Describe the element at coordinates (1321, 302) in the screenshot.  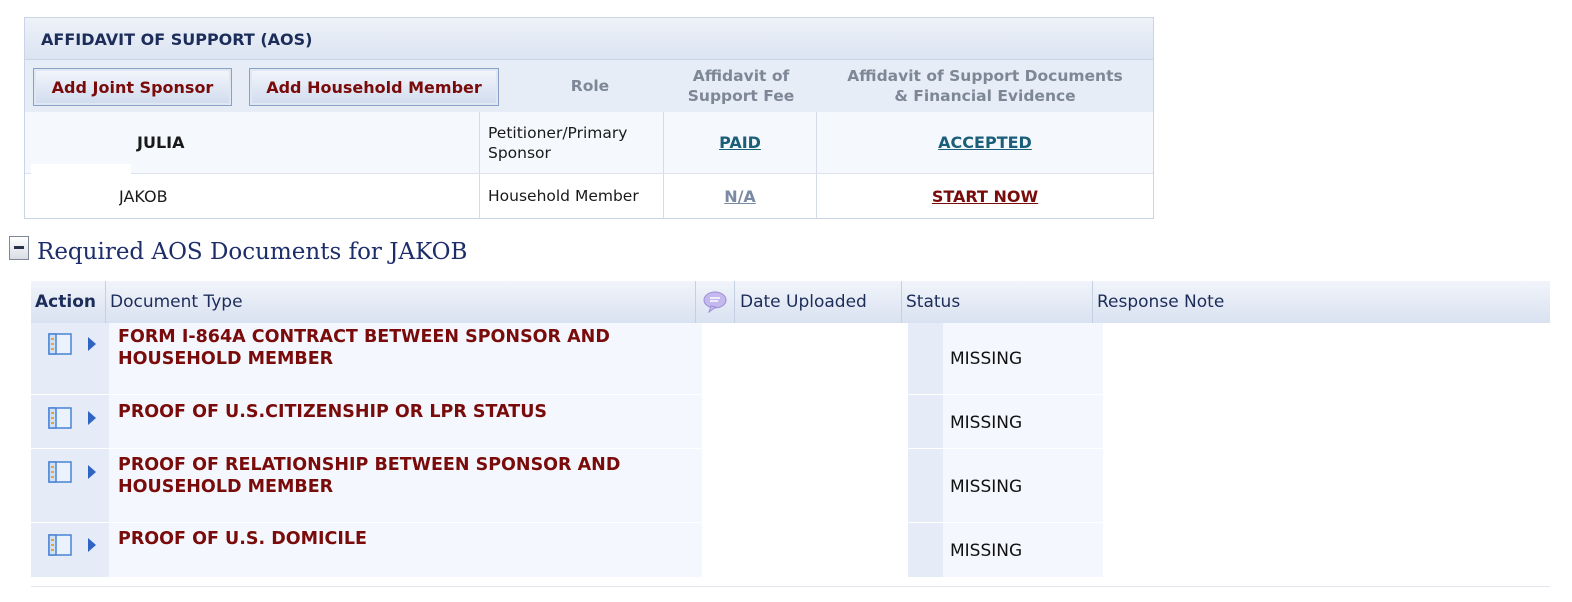
I see `response-note-column-header: Response Note` at that location.